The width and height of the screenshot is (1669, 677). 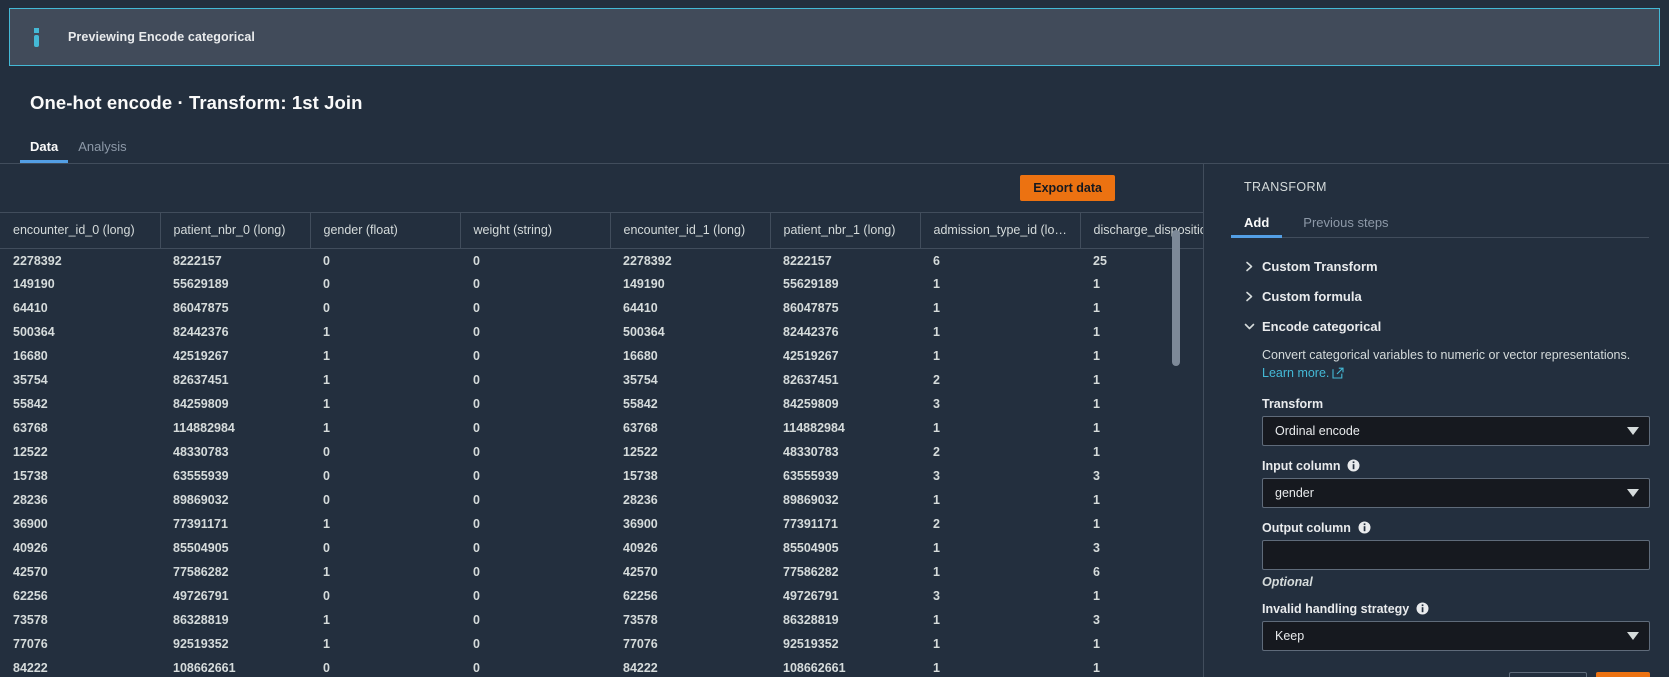 I want to click on accordion-custom-formula: Custom formula, so click(x=1446, y=297).